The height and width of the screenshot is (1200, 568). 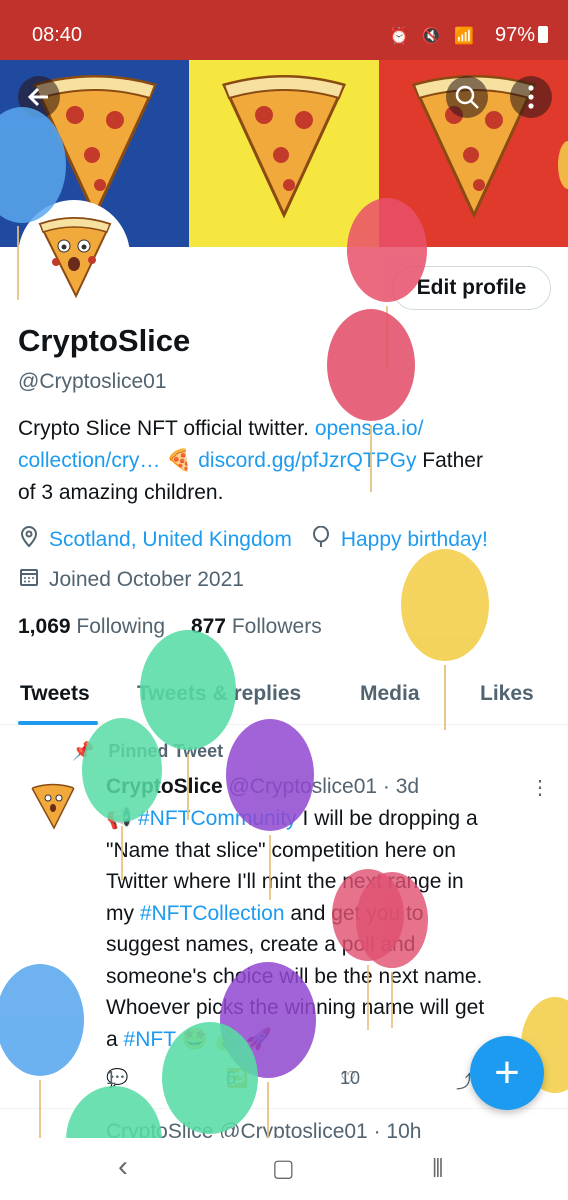 I want to click on arrow-left-icon, so click(x=37, y=97).